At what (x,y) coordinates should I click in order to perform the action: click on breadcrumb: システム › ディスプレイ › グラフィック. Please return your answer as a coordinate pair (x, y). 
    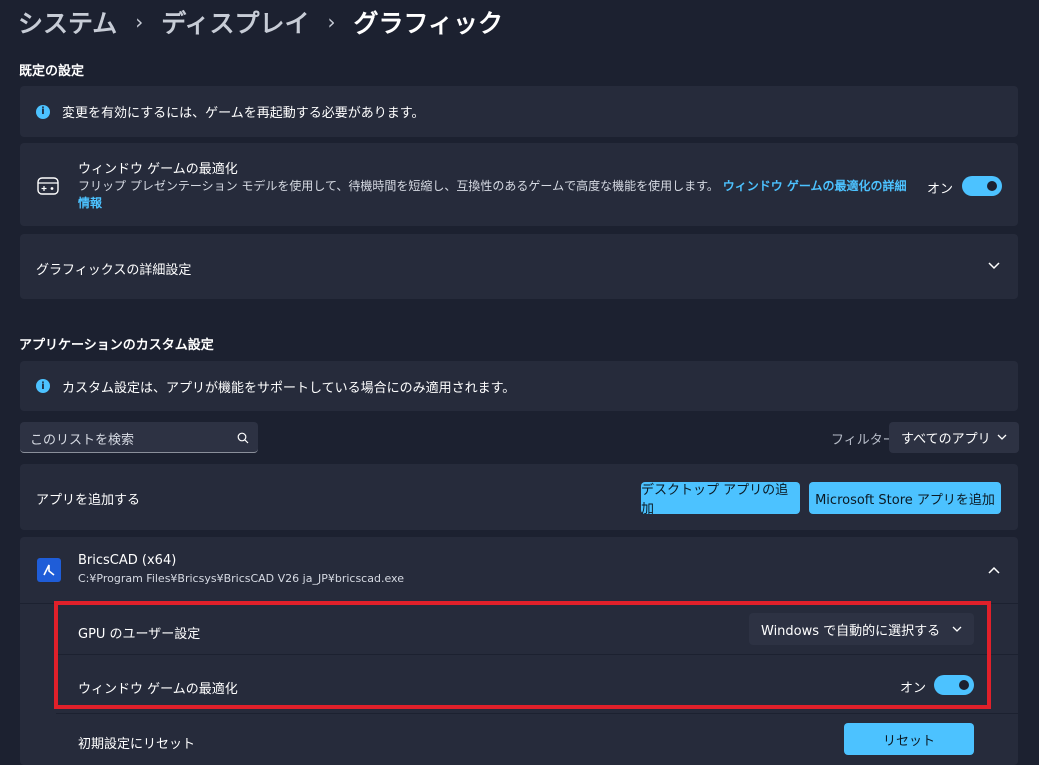
    Looking at the image, I should click on (260, 22).